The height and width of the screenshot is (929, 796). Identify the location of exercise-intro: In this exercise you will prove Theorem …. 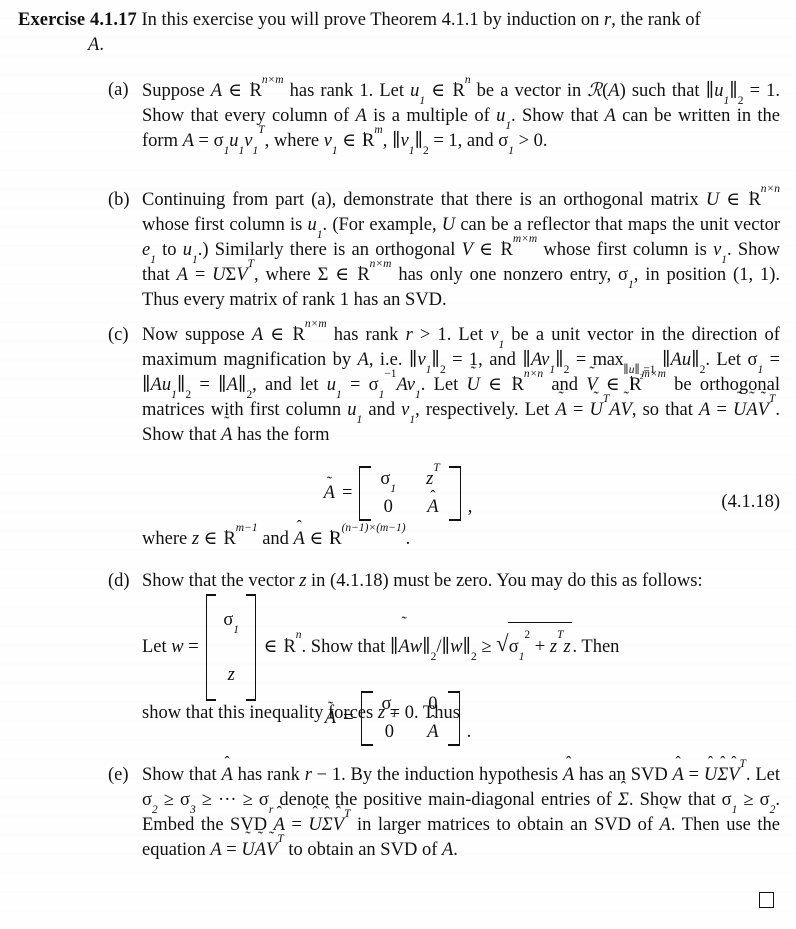
(421, 20).